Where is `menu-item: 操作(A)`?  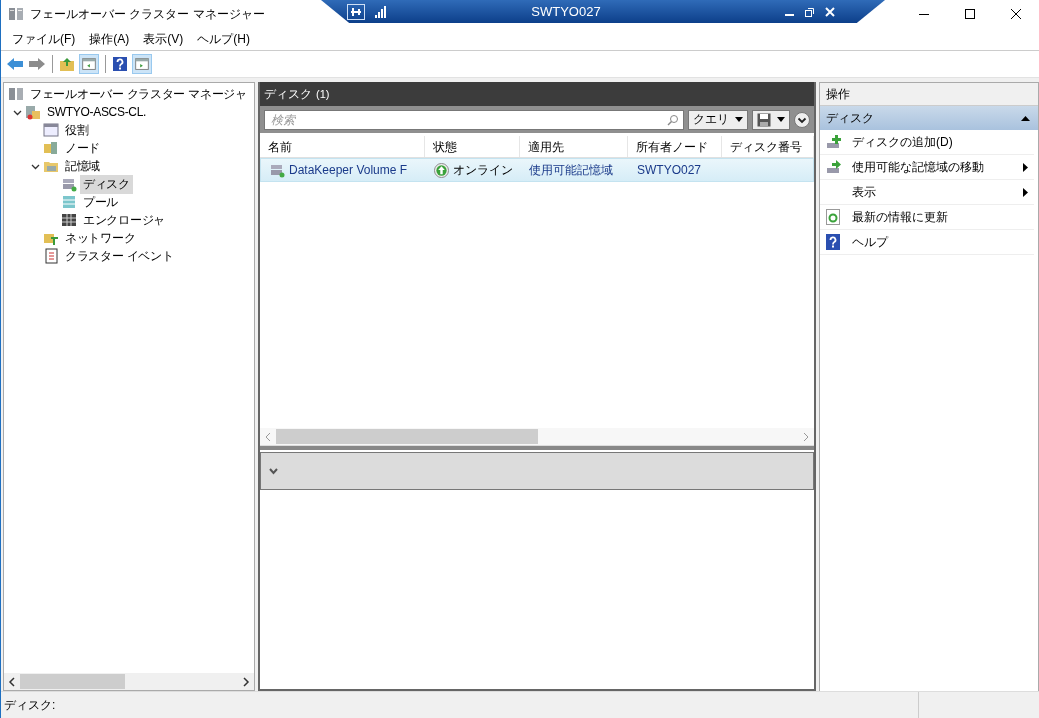
menu-item: 操作(A) is located at coordinates (109, 39).